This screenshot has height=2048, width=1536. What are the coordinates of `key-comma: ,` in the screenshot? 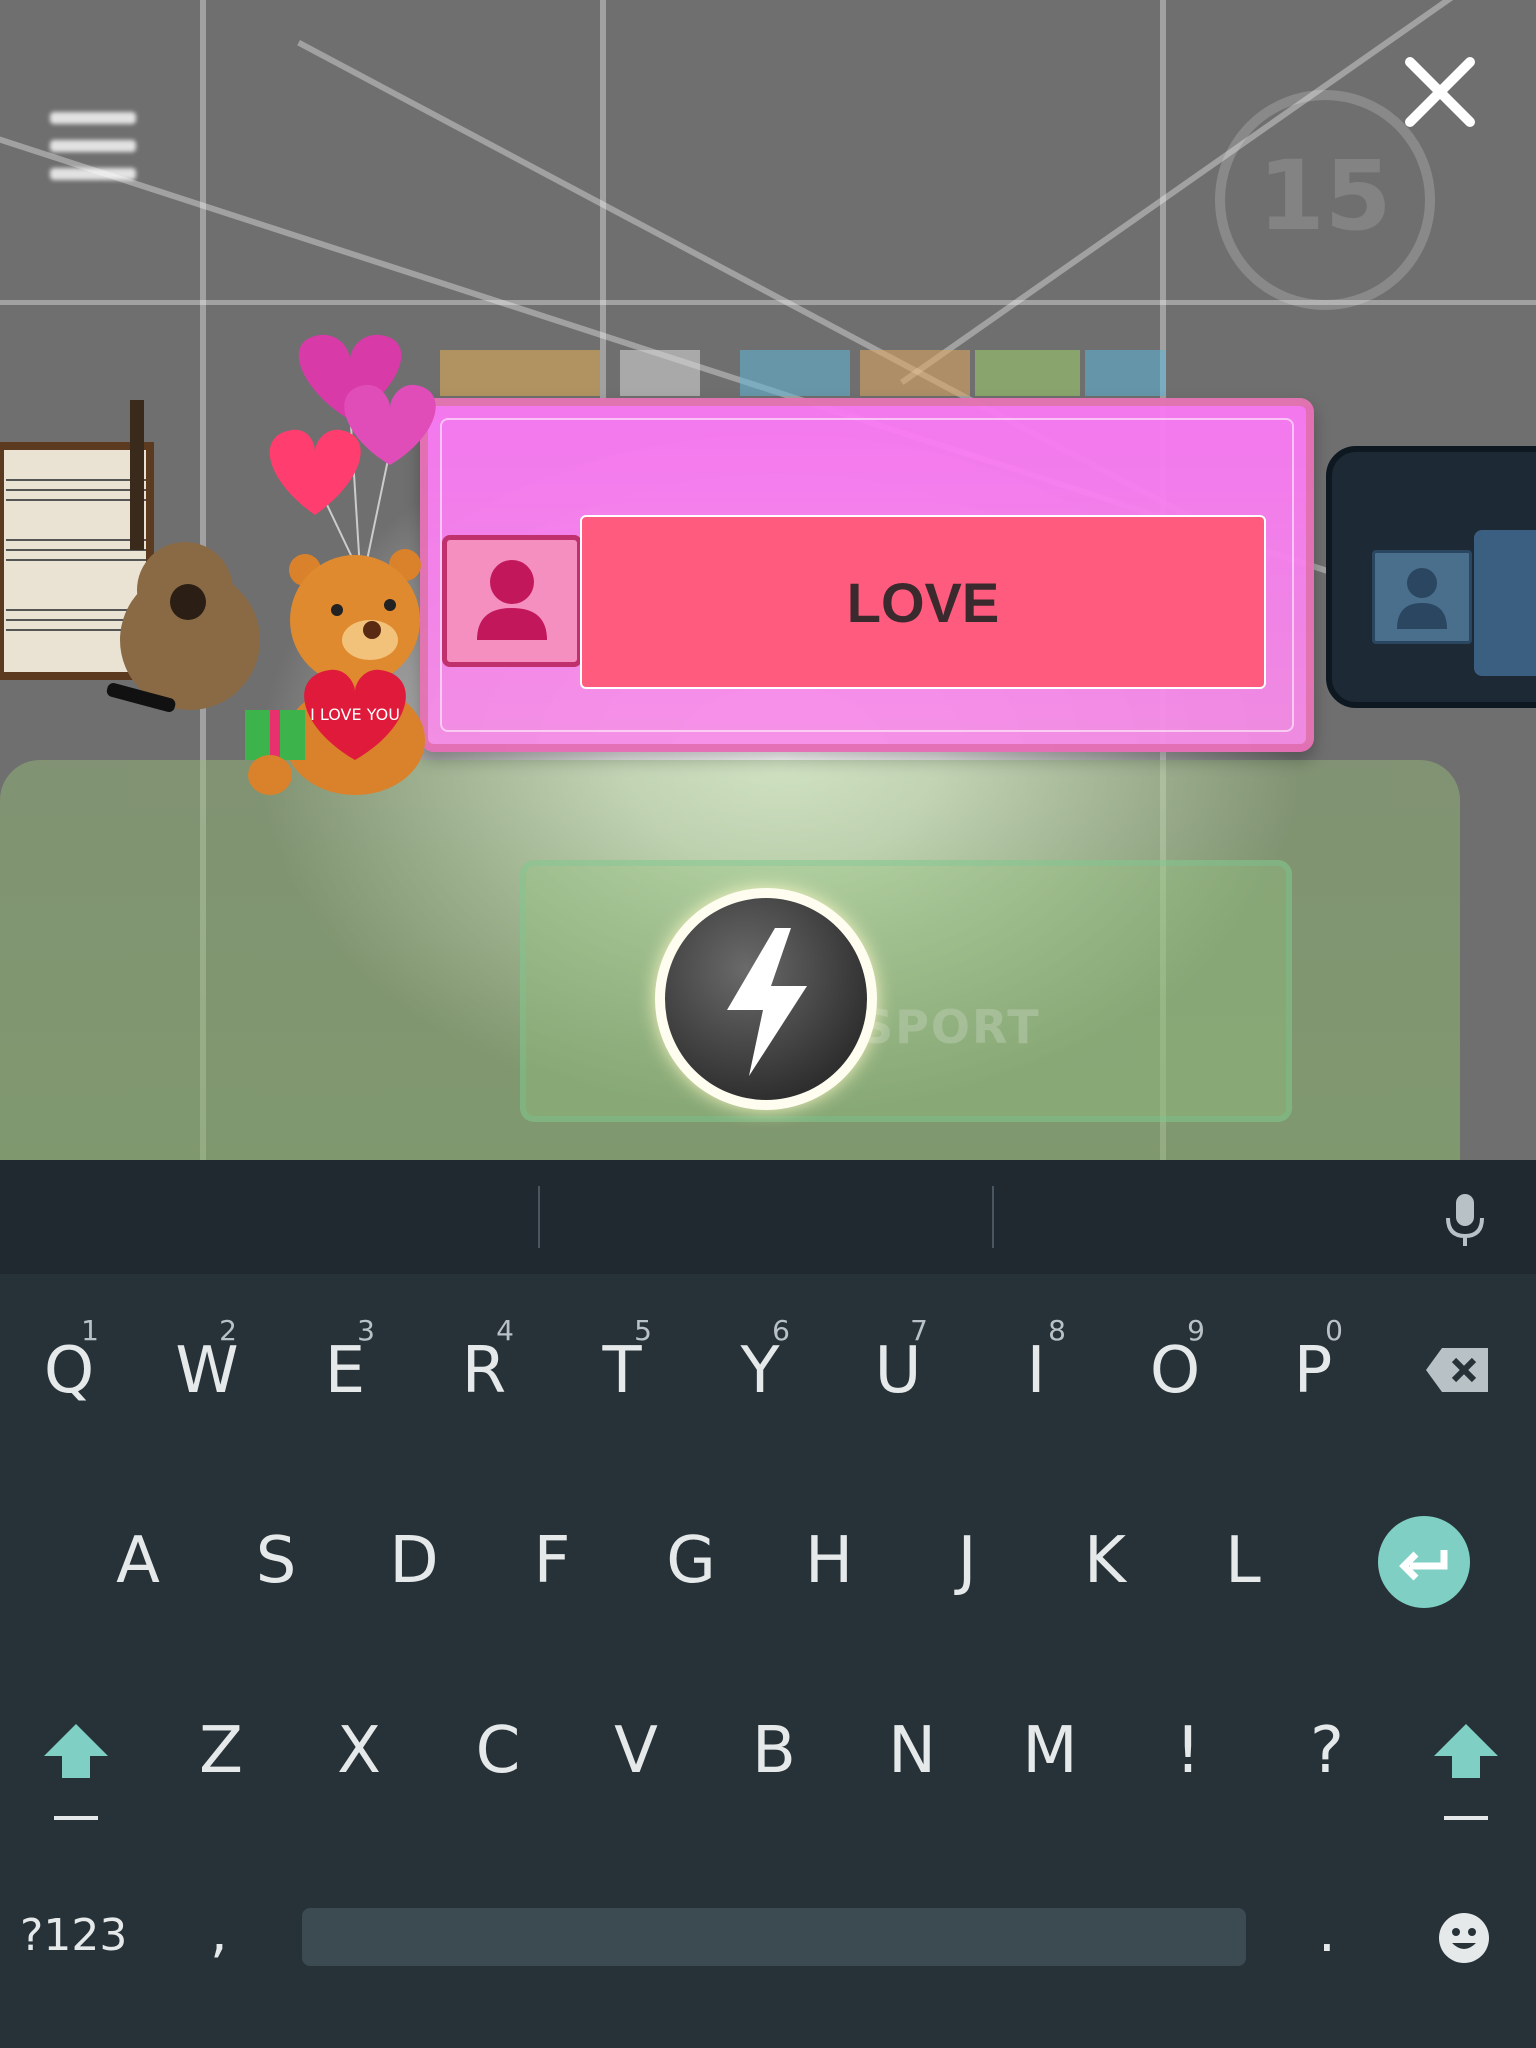 It's located at (219, 1932).